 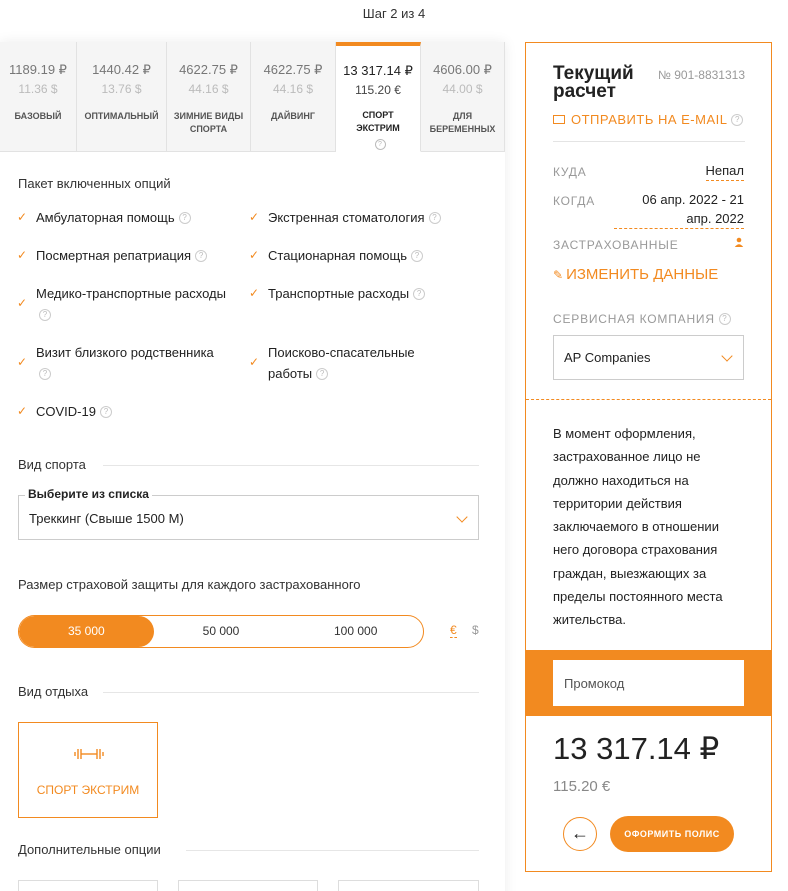 What do you see at coordinates (355, 631) in the screenshot?
I see `coverage-option: 100 000` at bounding box center [355, 631].